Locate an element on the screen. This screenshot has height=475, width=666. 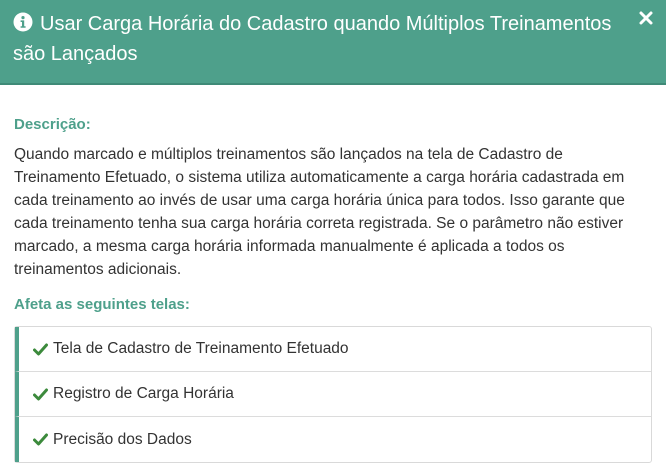
affected-screens-label: Afeta as seguintes telas: is located at coordinates (102, 304).